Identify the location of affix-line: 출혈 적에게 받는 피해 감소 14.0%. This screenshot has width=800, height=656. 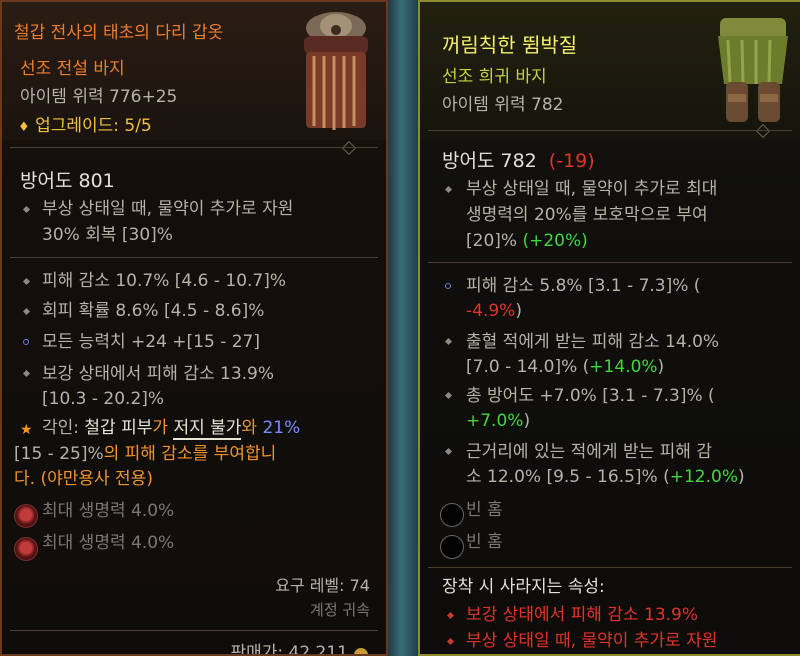
(593, 342).